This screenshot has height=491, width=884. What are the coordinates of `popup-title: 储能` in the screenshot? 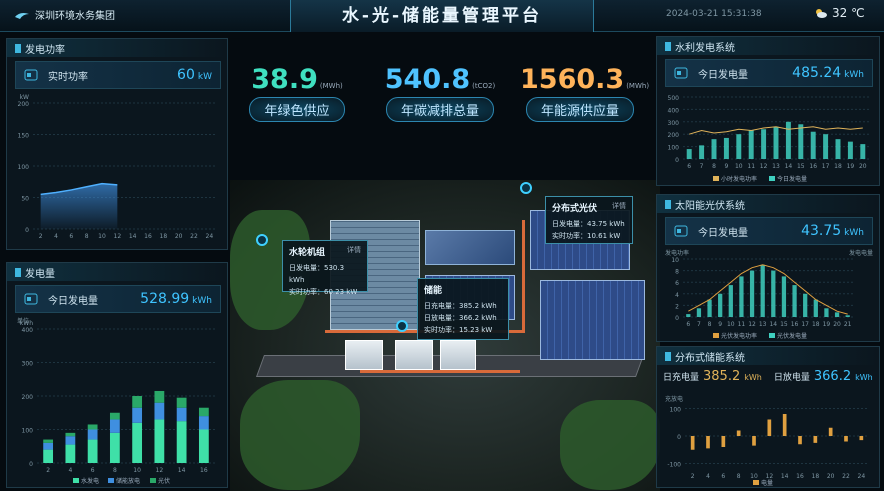 It's located at (433, 291).